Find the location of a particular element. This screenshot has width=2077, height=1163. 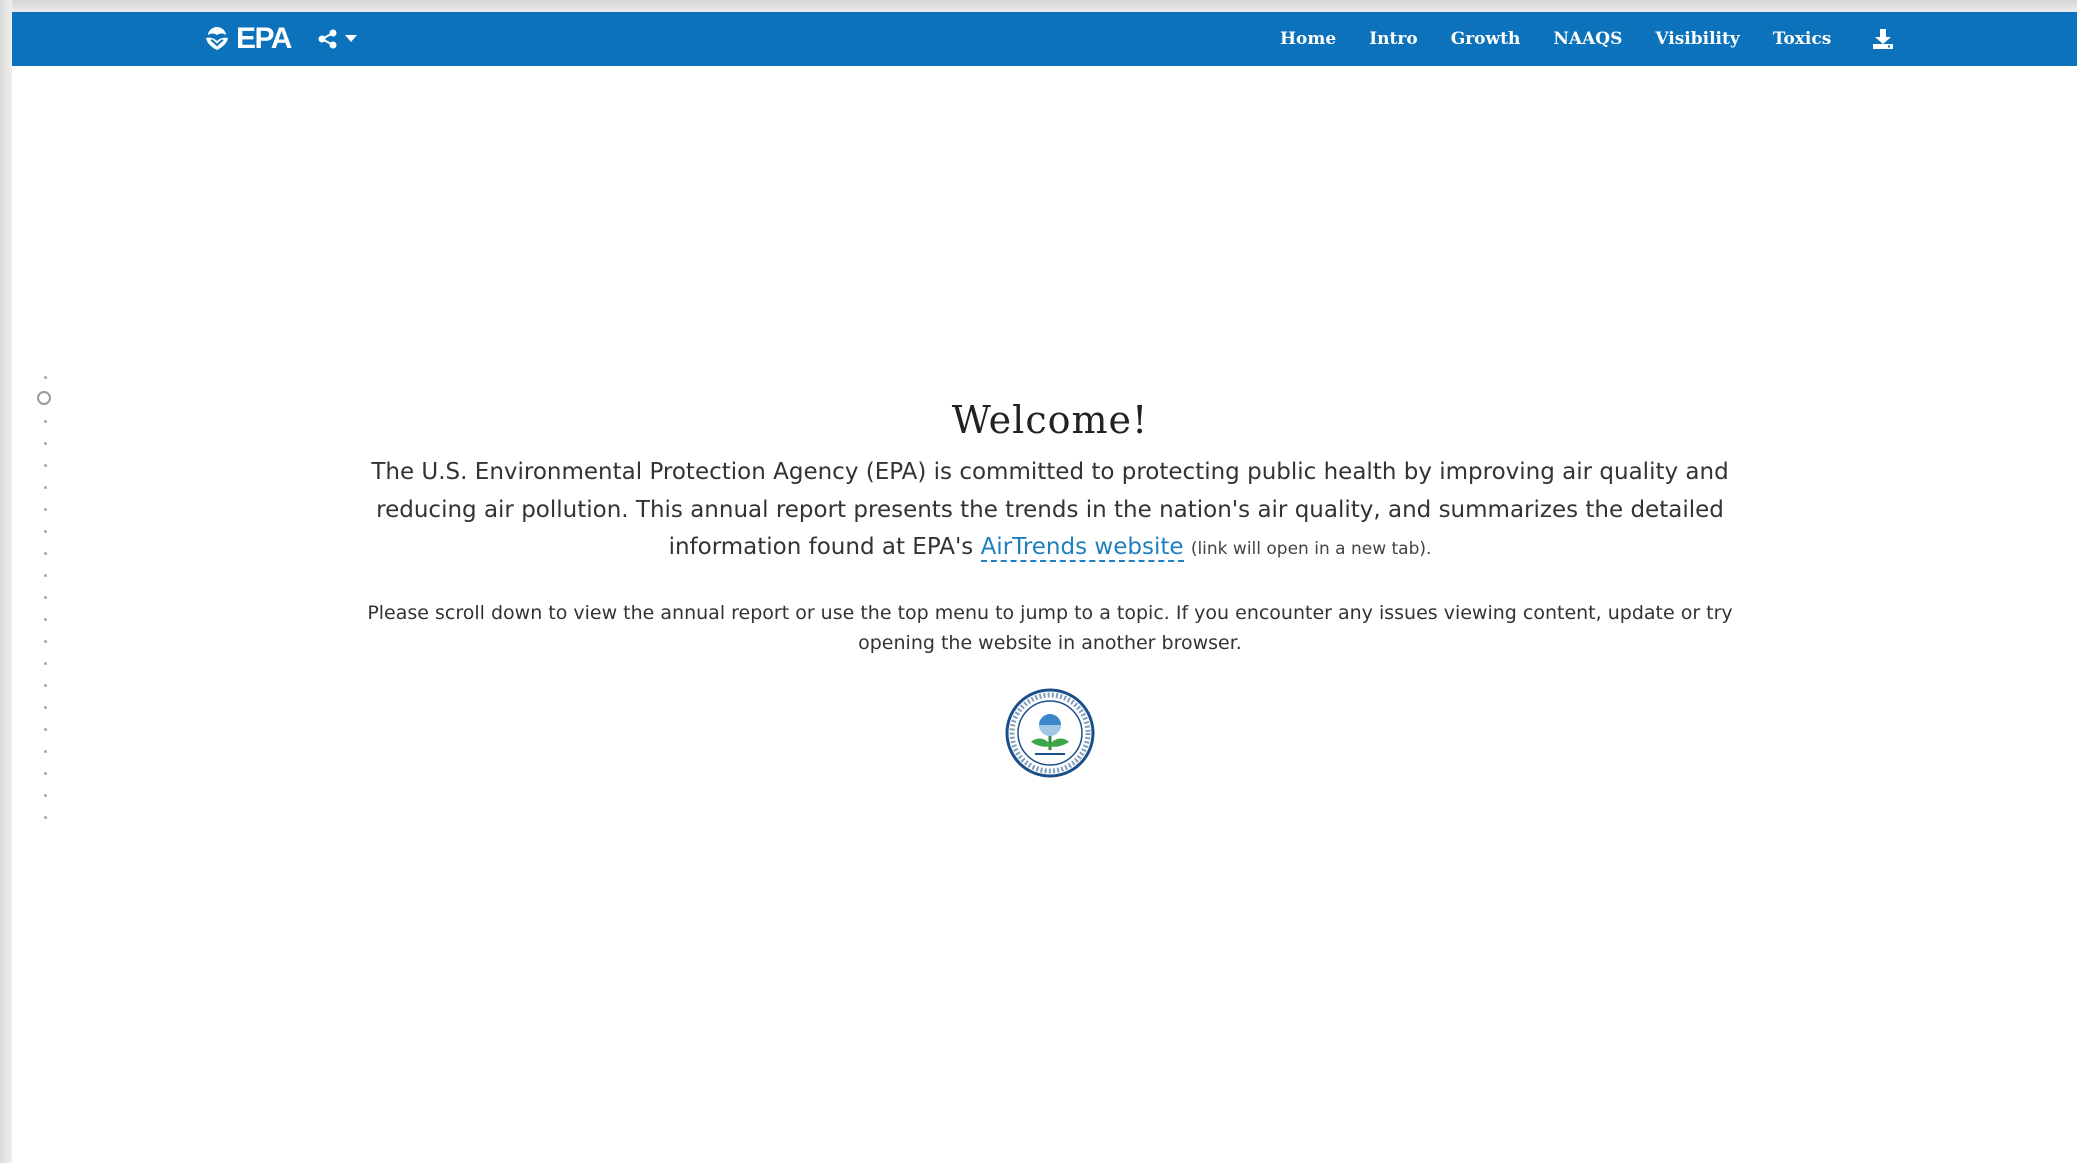

share-dropdown is located at coordinates (337, 39).